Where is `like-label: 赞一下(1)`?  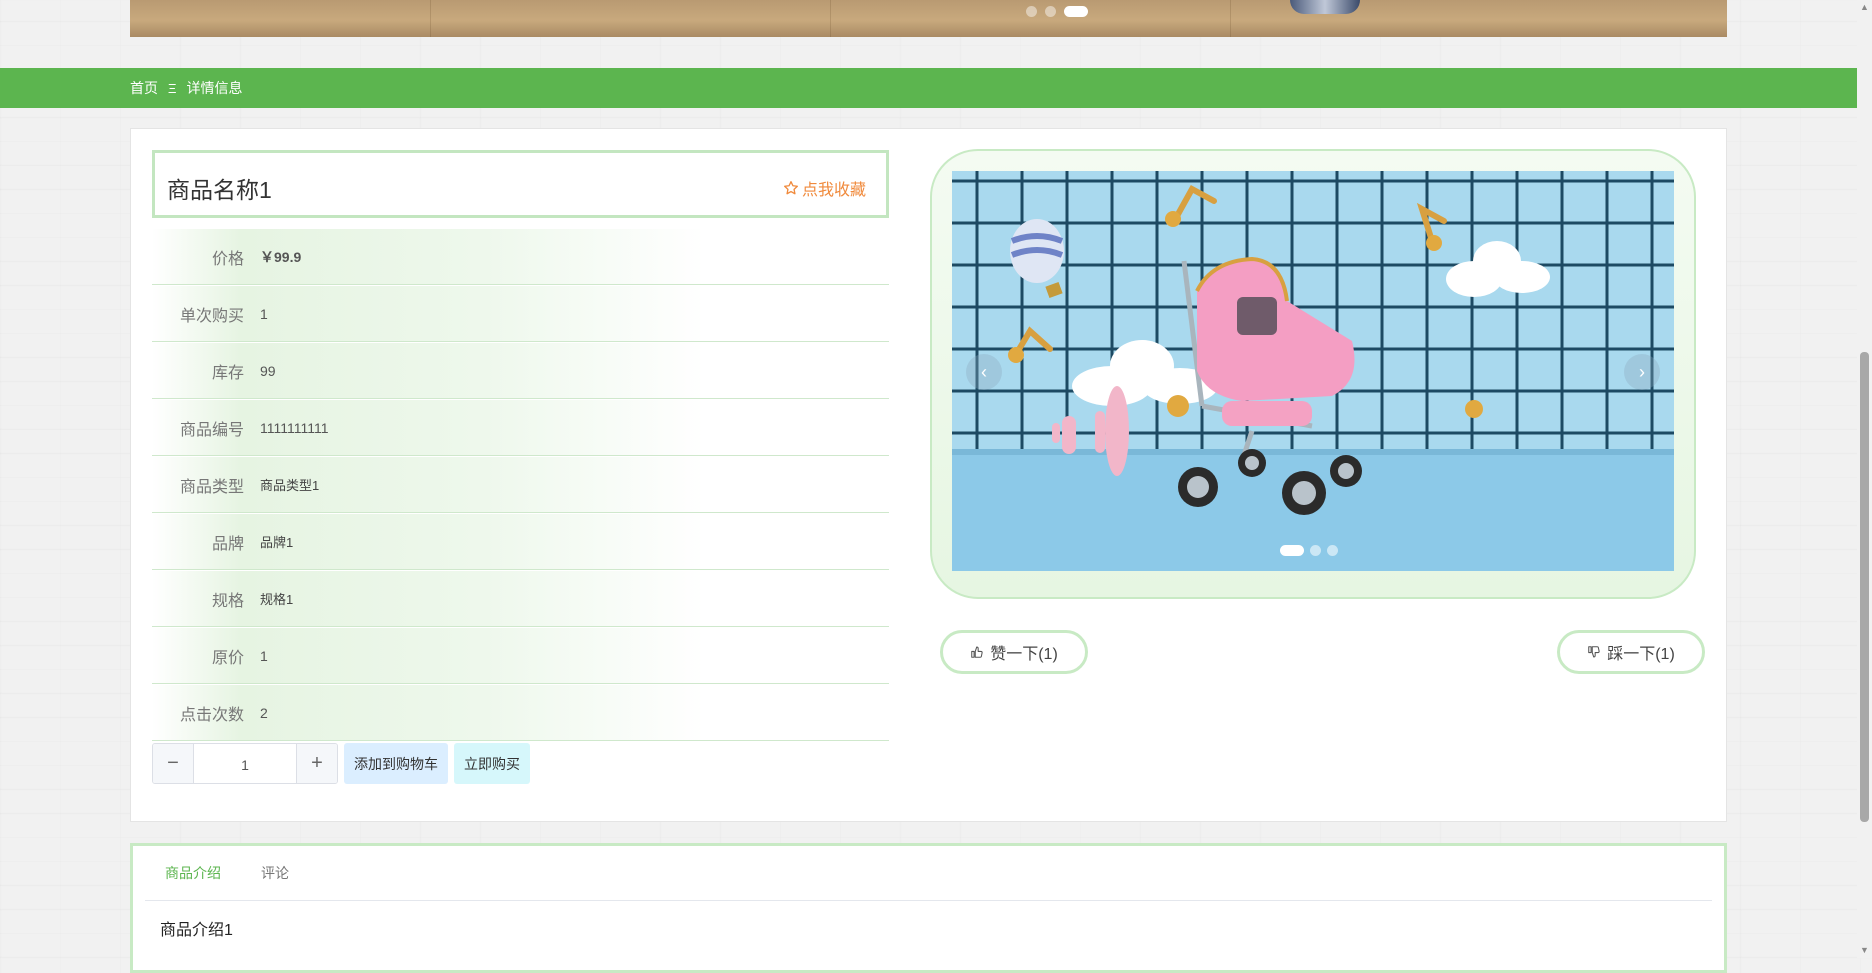
like-label: 赞一下(1) is located at coordinates (1024, 654).